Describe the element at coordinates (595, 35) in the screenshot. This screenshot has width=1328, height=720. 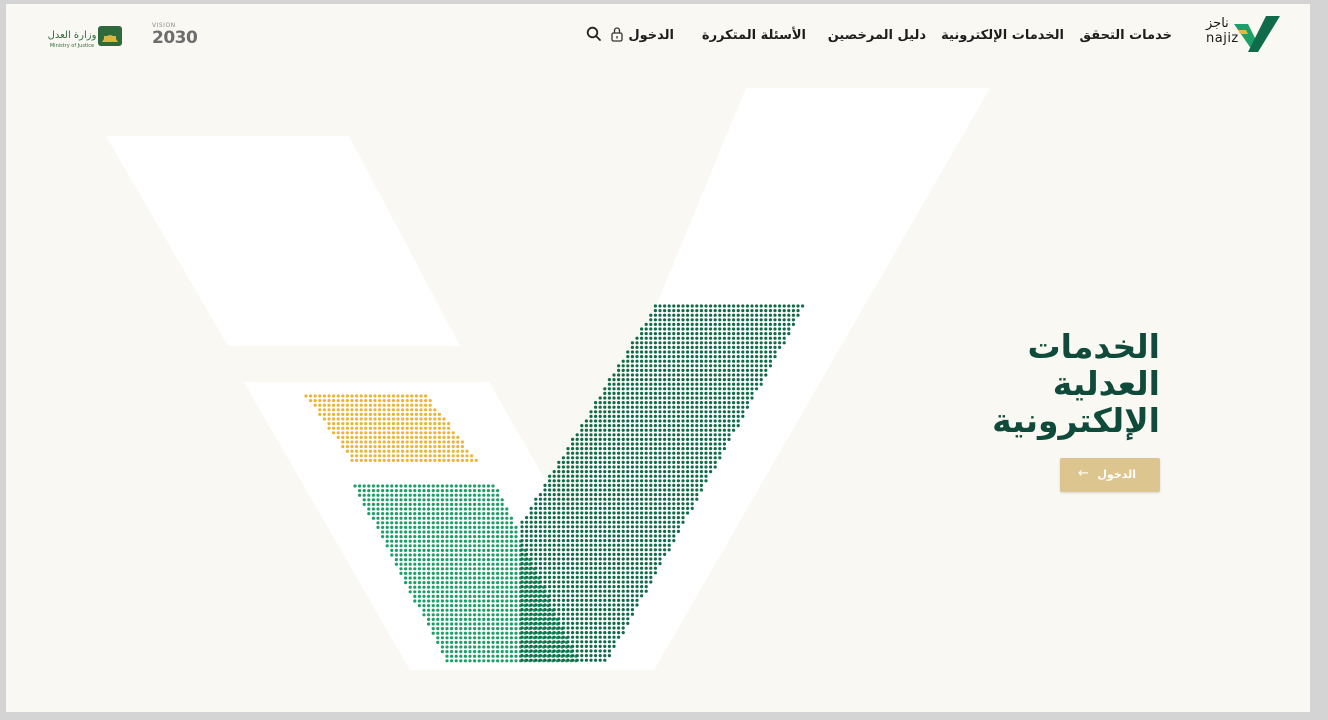
I see `search-icon` at that location.